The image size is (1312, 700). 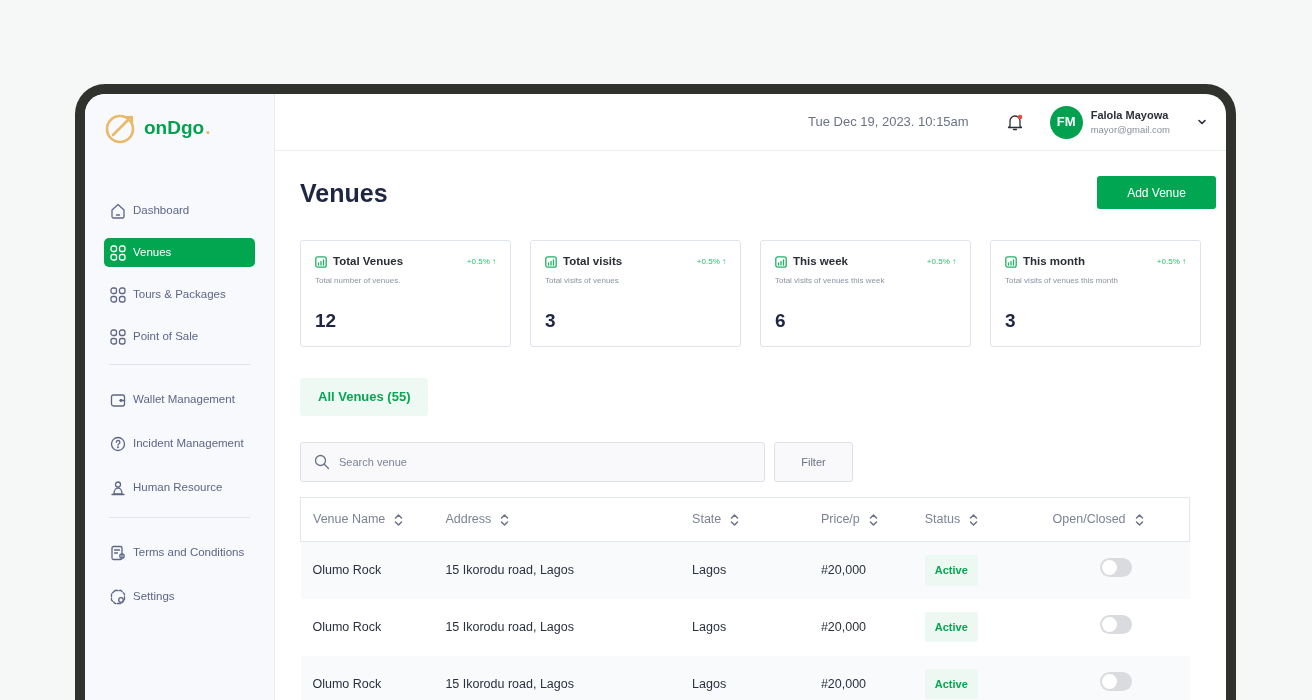 What do you see at coordinates (1156, 192) in the screenshot?
I see `add-venue-button: Add Venue` at bounding box center [1156, 192].